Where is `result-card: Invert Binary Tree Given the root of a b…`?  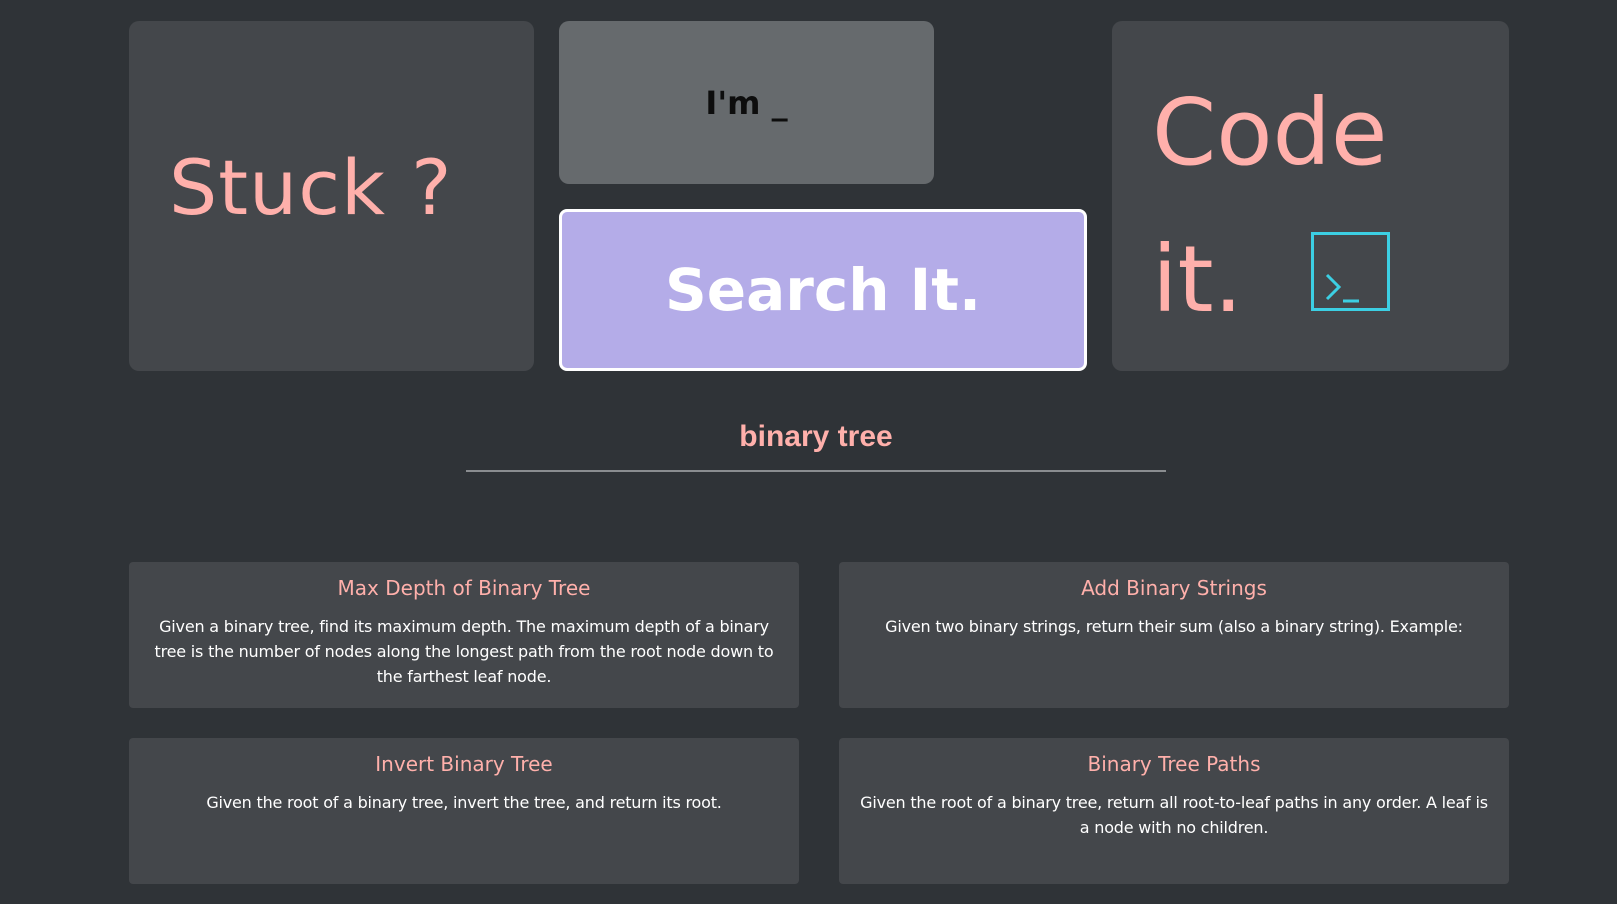 result-card: Invert Binary Tree Given the root of a b… is located at coordinates (464, 811).